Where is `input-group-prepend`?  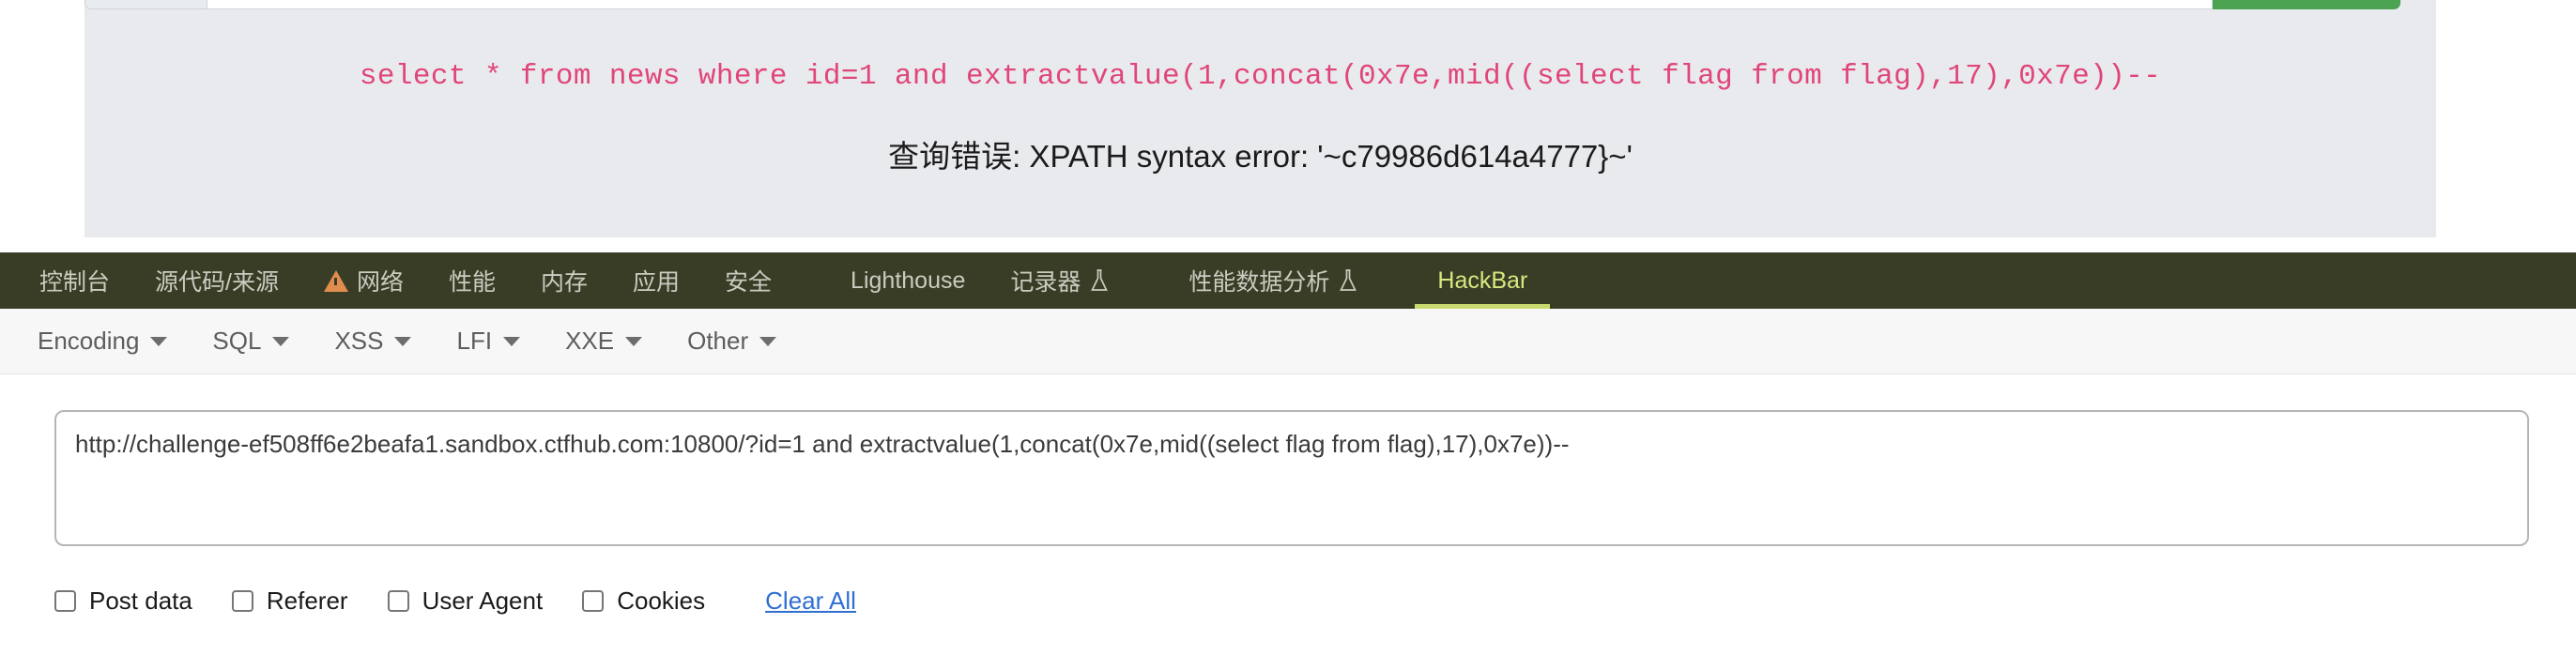 input-group-prepend is located at coordinates (146, 5).